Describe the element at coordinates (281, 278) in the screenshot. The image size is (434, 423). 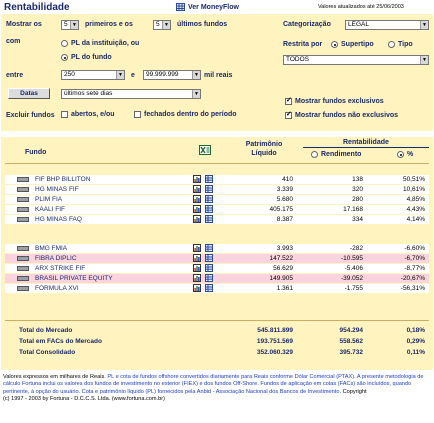
I see `pl-value: 149.905` at that location.